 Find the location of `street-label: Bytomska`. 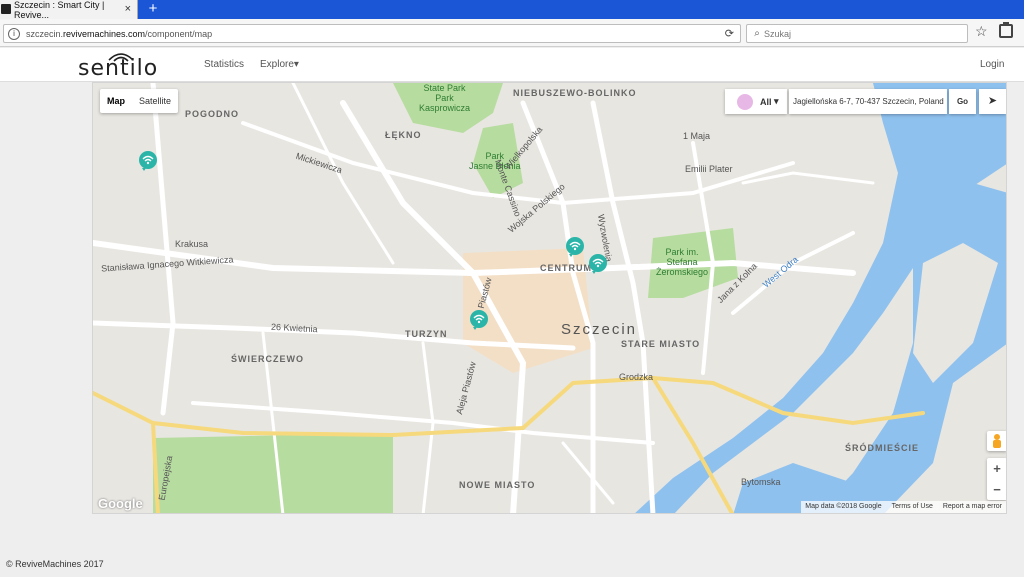

street-label: Bytomska is located at coordinates (761, 482).